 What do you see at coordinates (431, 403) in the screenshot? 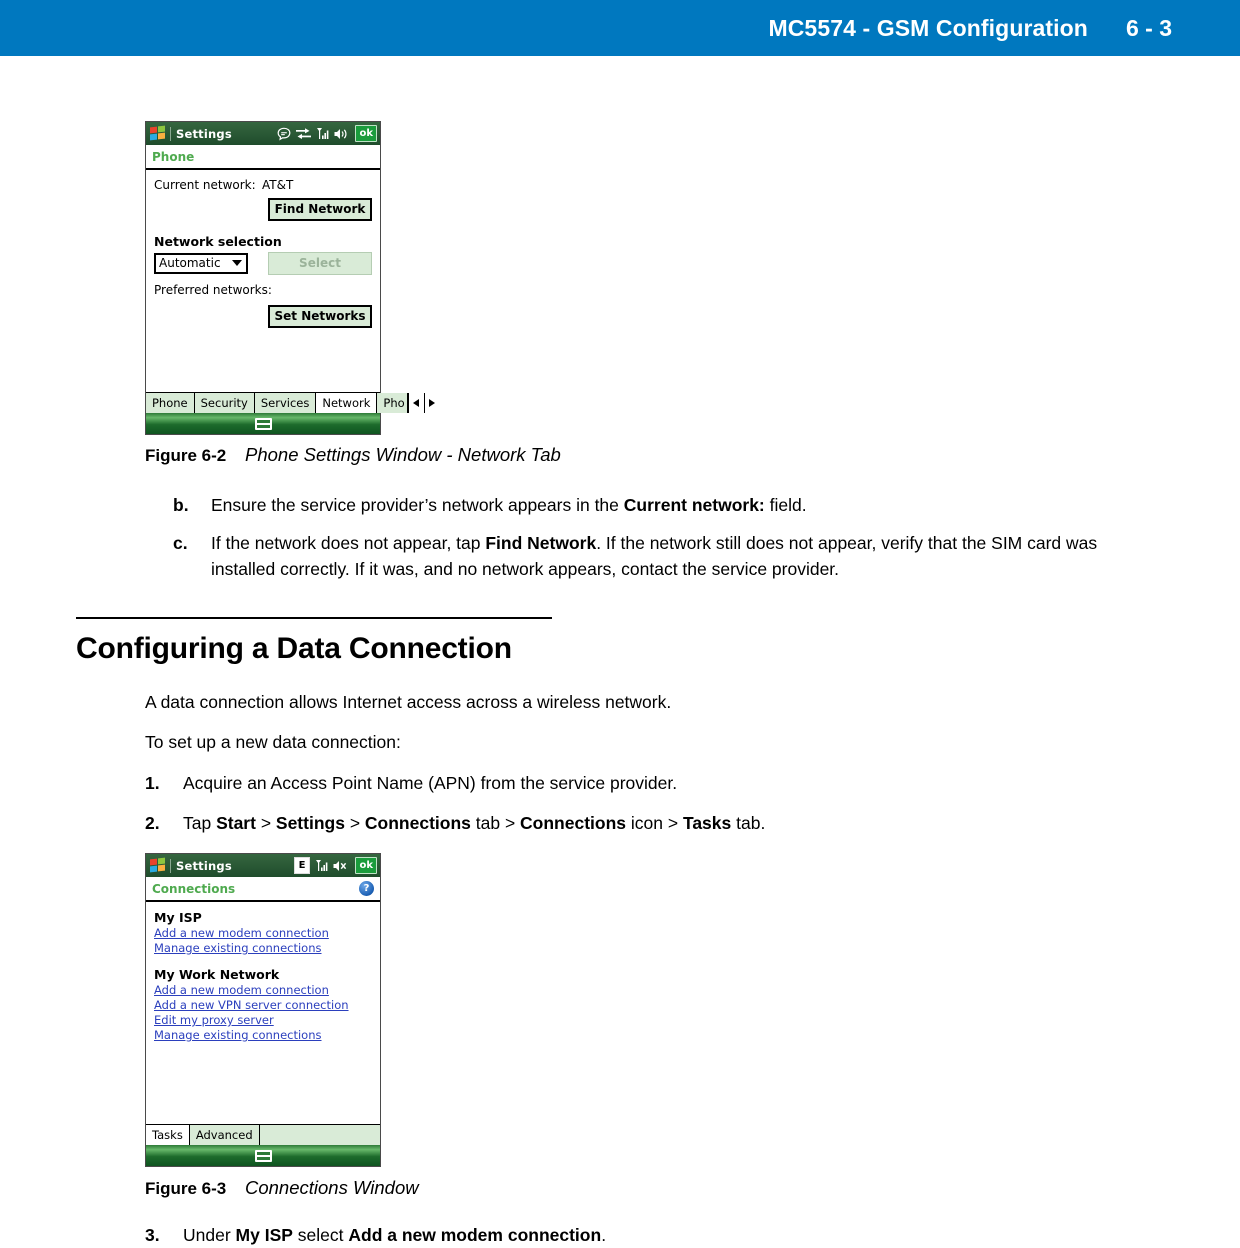
I see `tab-scroll-right-button` at bounding box center [431, 403].